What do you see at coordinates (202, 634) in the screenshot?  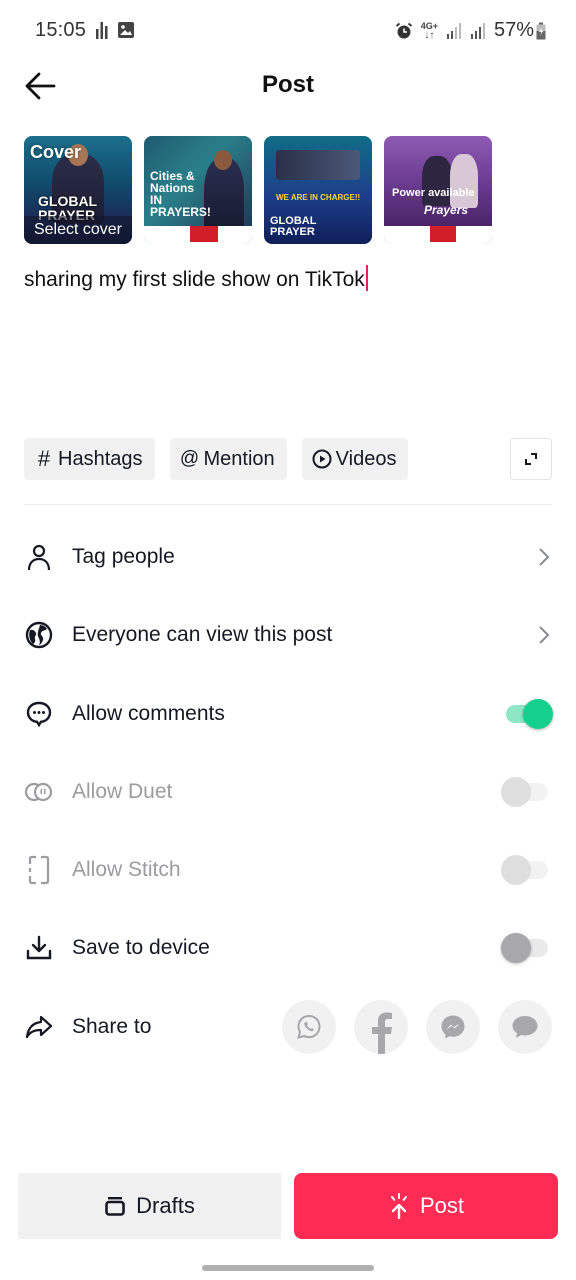 I see `privacy-label: Everyone can view this post` at bounding box center [202, 634].